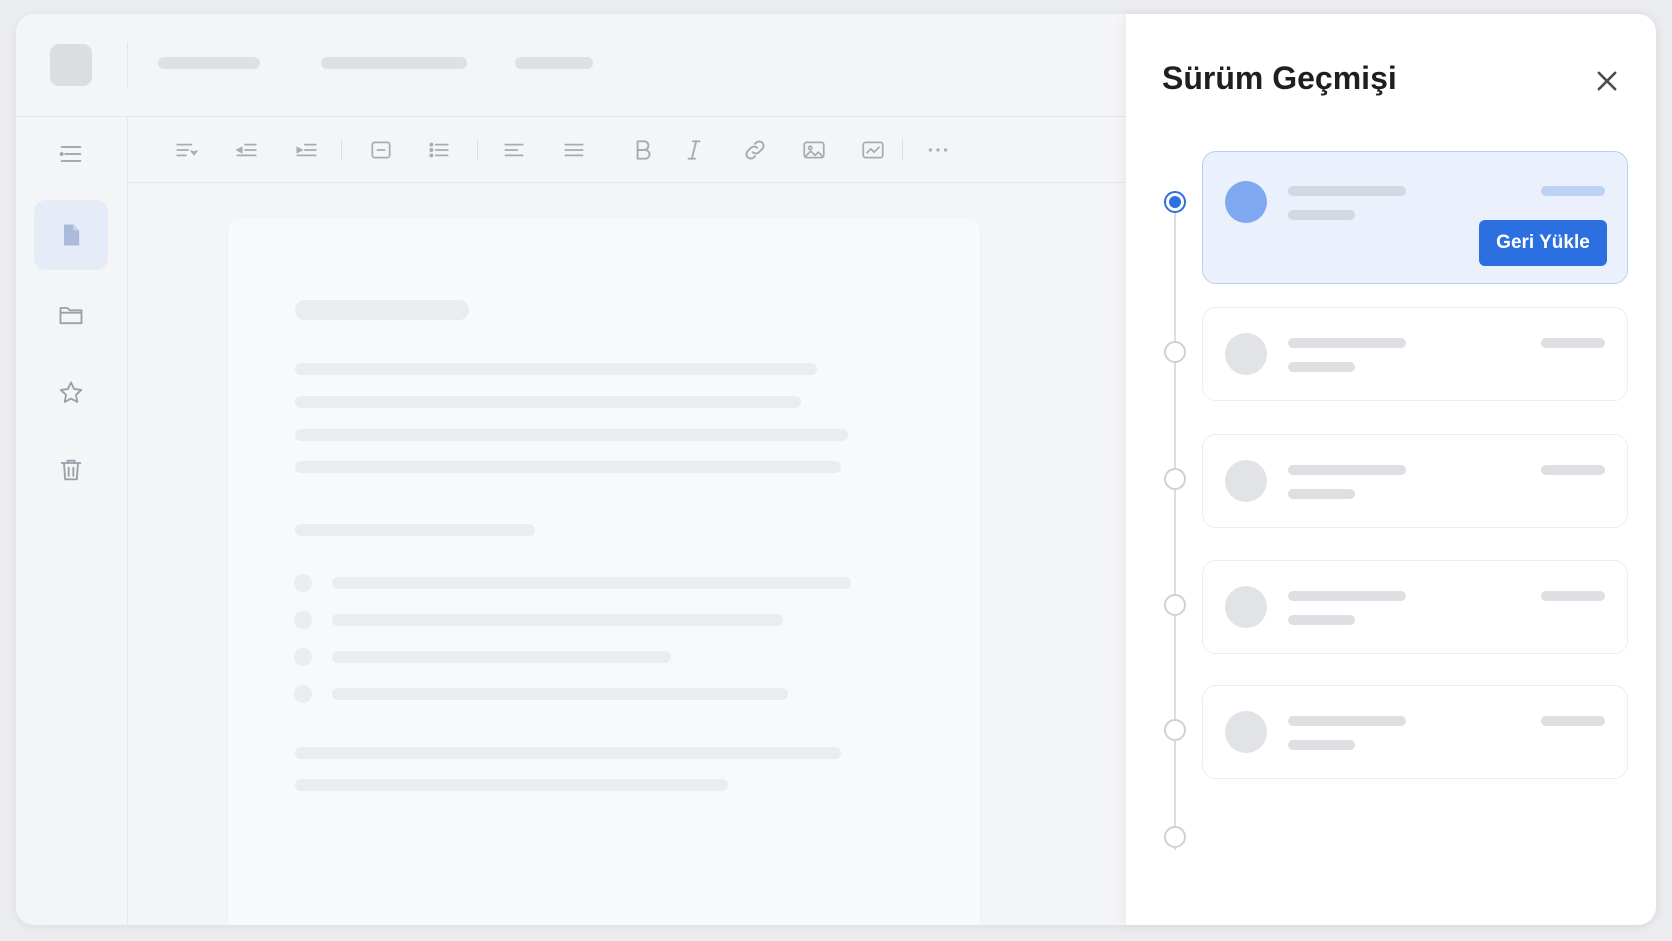  I want to click on align-justify-button, so click(574, 150).